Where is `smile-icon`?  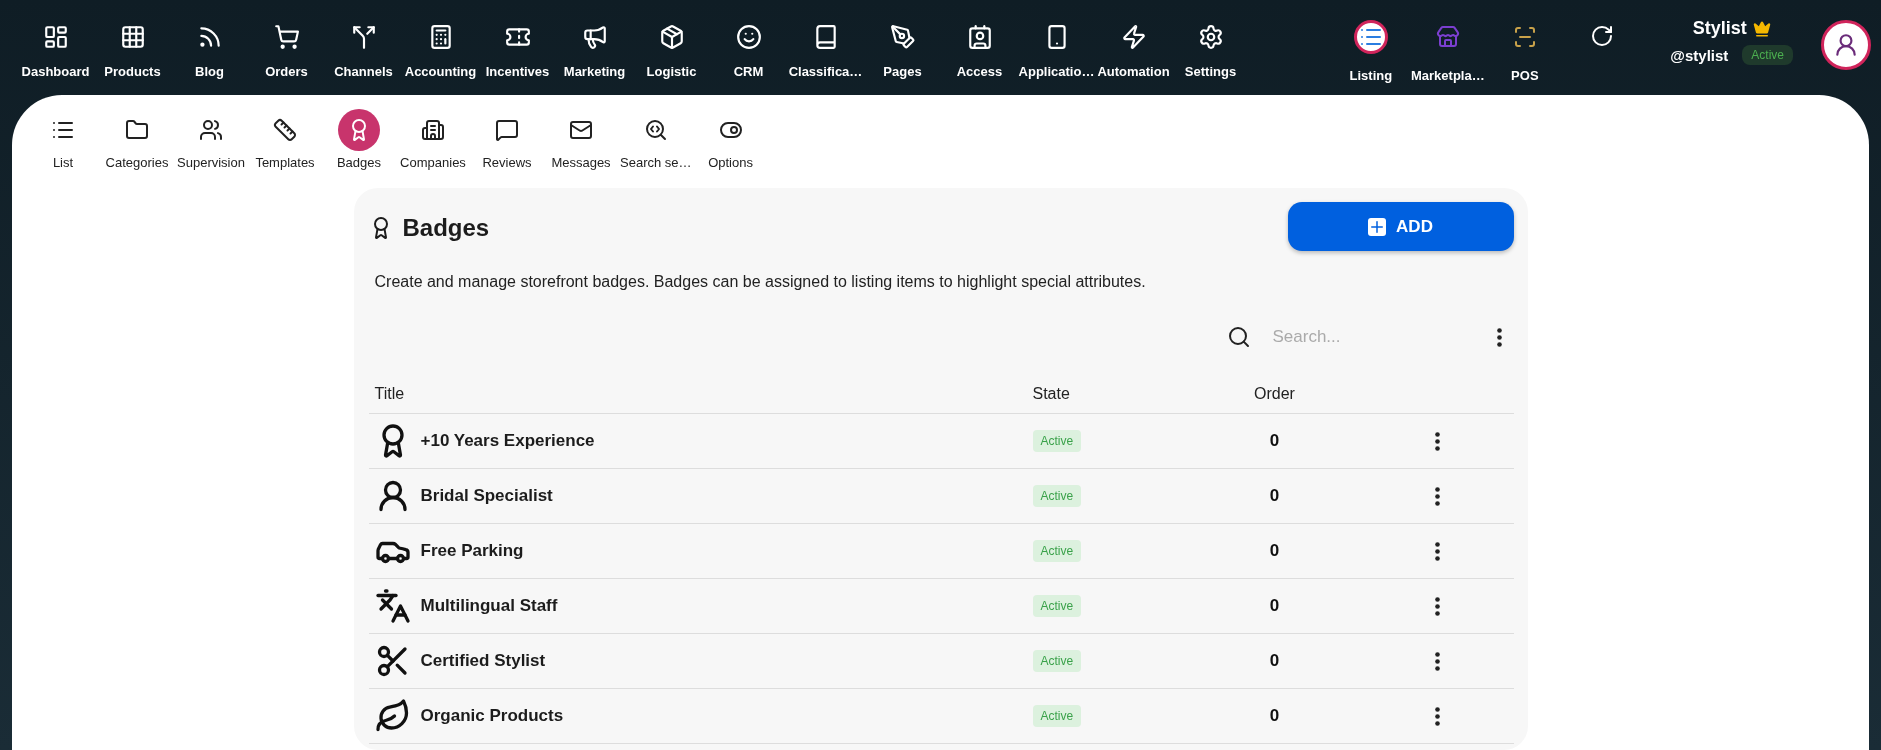 smile-icon is located at coordinates (748, 37).